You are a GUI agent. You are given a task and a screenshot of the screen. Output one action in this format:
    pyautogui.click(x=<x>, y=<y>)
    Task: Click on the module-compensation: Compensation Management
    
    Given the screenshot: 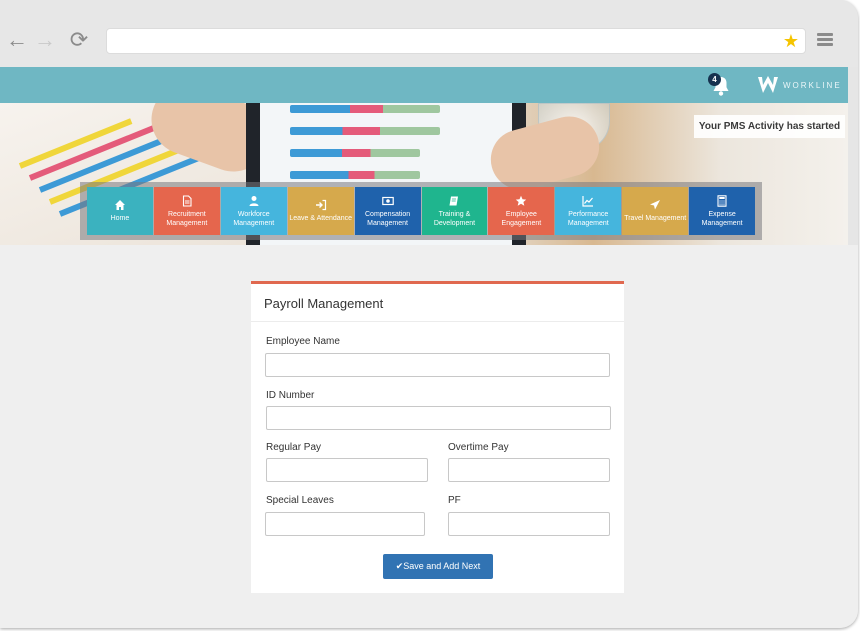 What is the action you would take?
    pyautogui.click(x=387, y=211)
    